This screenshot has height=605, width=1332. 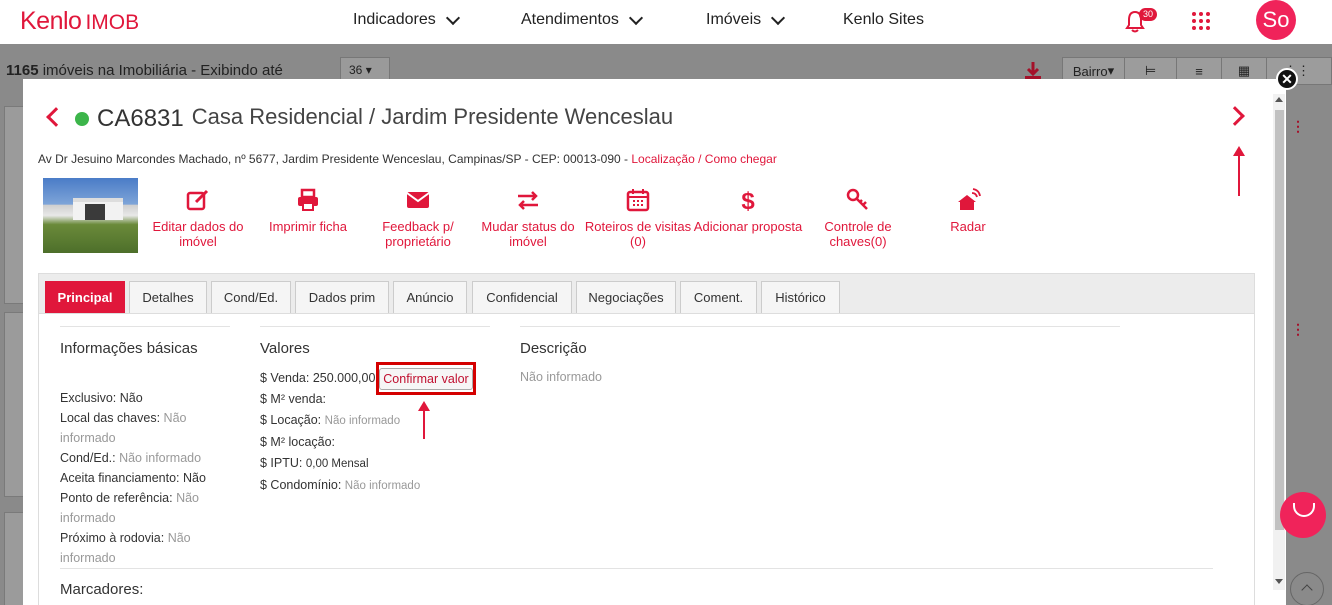 I want to click on tab-coment: Coment., so click(x=718, y=297).